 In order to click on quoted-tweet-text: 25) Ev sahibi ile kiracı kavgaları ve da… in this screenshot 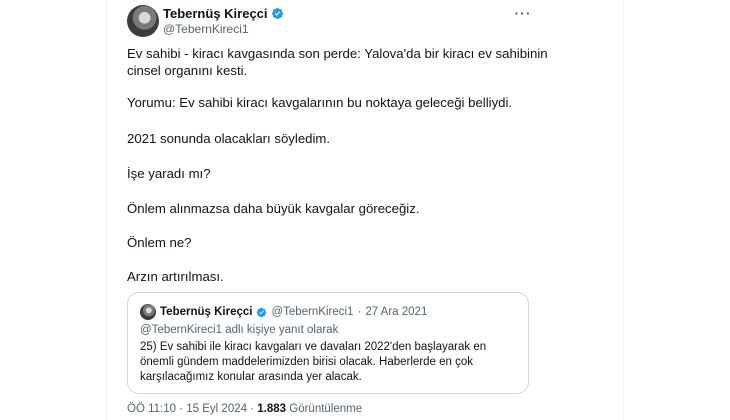, I will do `click(313, 362)`.